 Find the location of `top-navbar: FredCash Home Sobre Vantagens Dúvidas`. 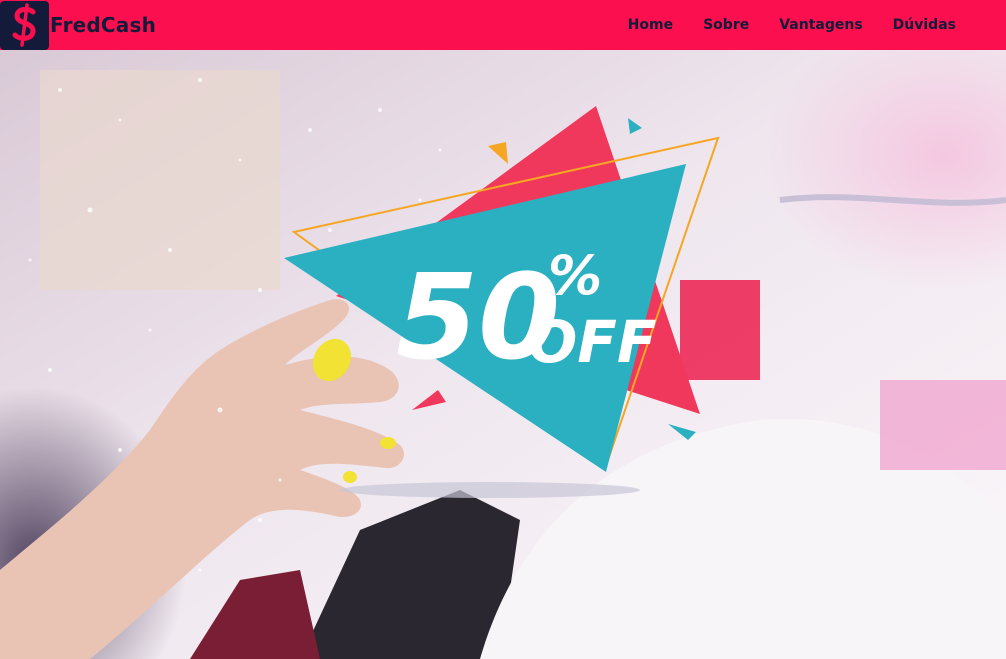

top-navbar: FredCash Home Sobre Vantagens Dúvidas is located at coordinates (503, 25).